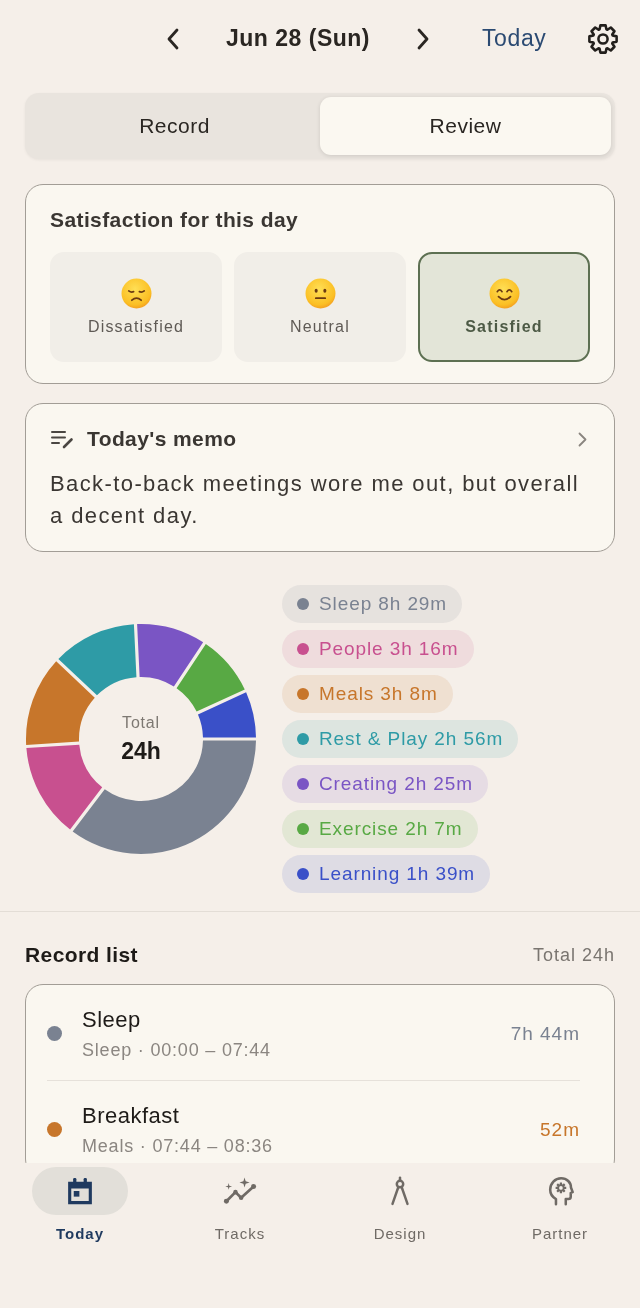  Describe the element at coordinates (313, 1122) in the screenshot. I see `record-row: Breakfast Meals · 07:44 – 08:36 52m` at that location.